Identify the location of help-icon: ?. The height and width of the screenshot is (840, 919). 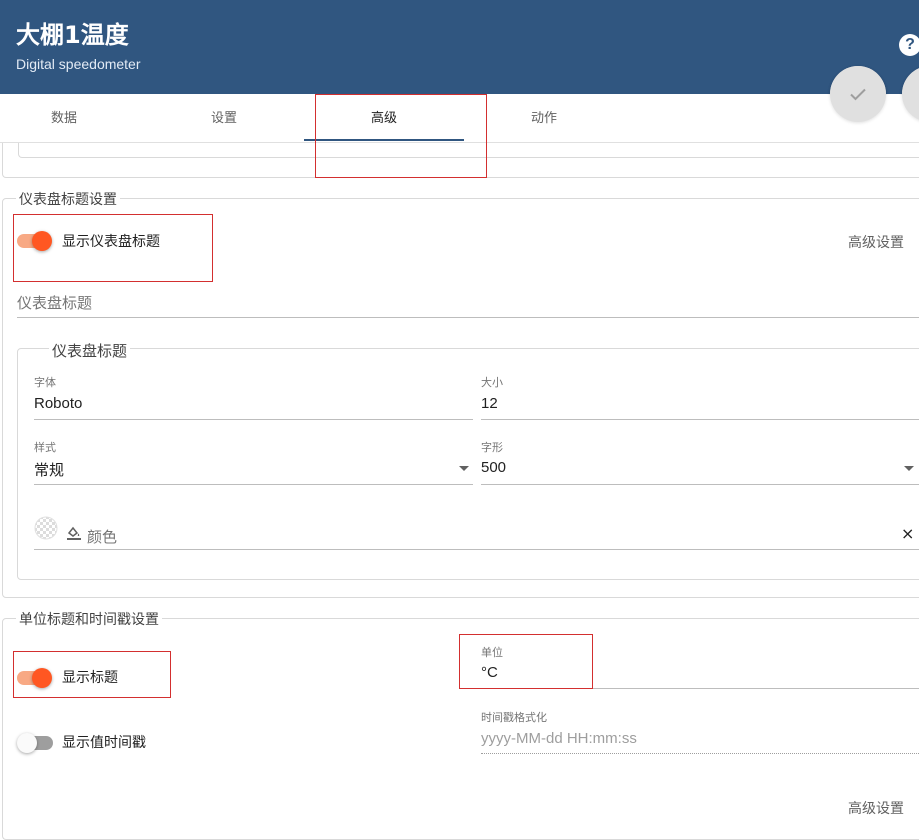
(909, 45).